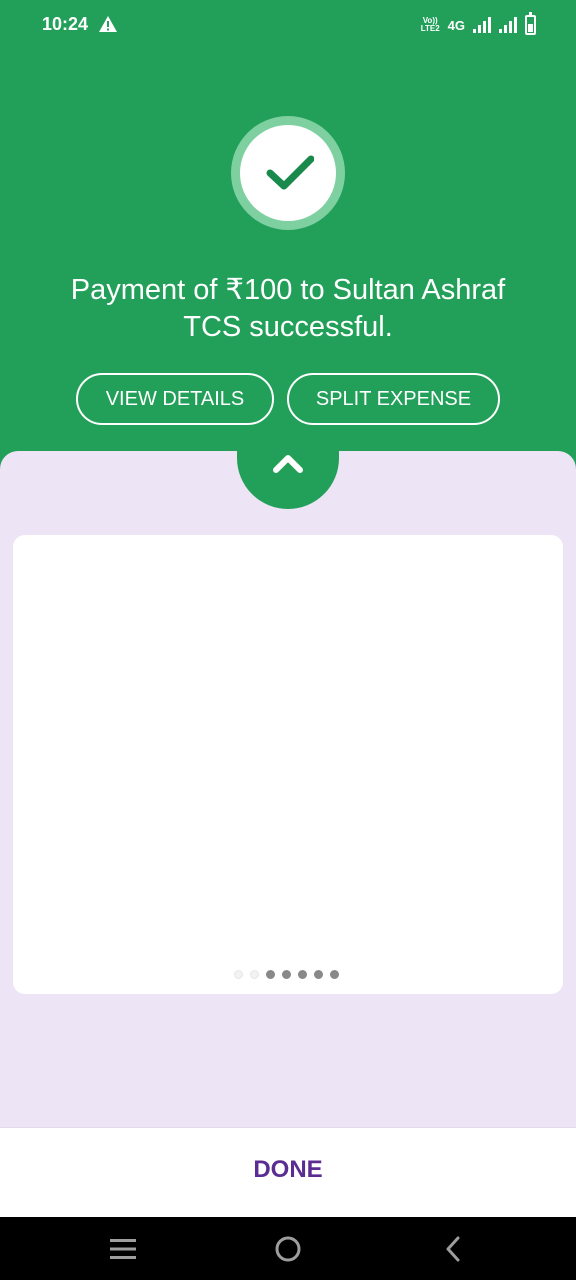 The width and height of the screenshot is (576, 1280). I want to click on view-details-button: VIEW DETAILS, so click(175, 399).